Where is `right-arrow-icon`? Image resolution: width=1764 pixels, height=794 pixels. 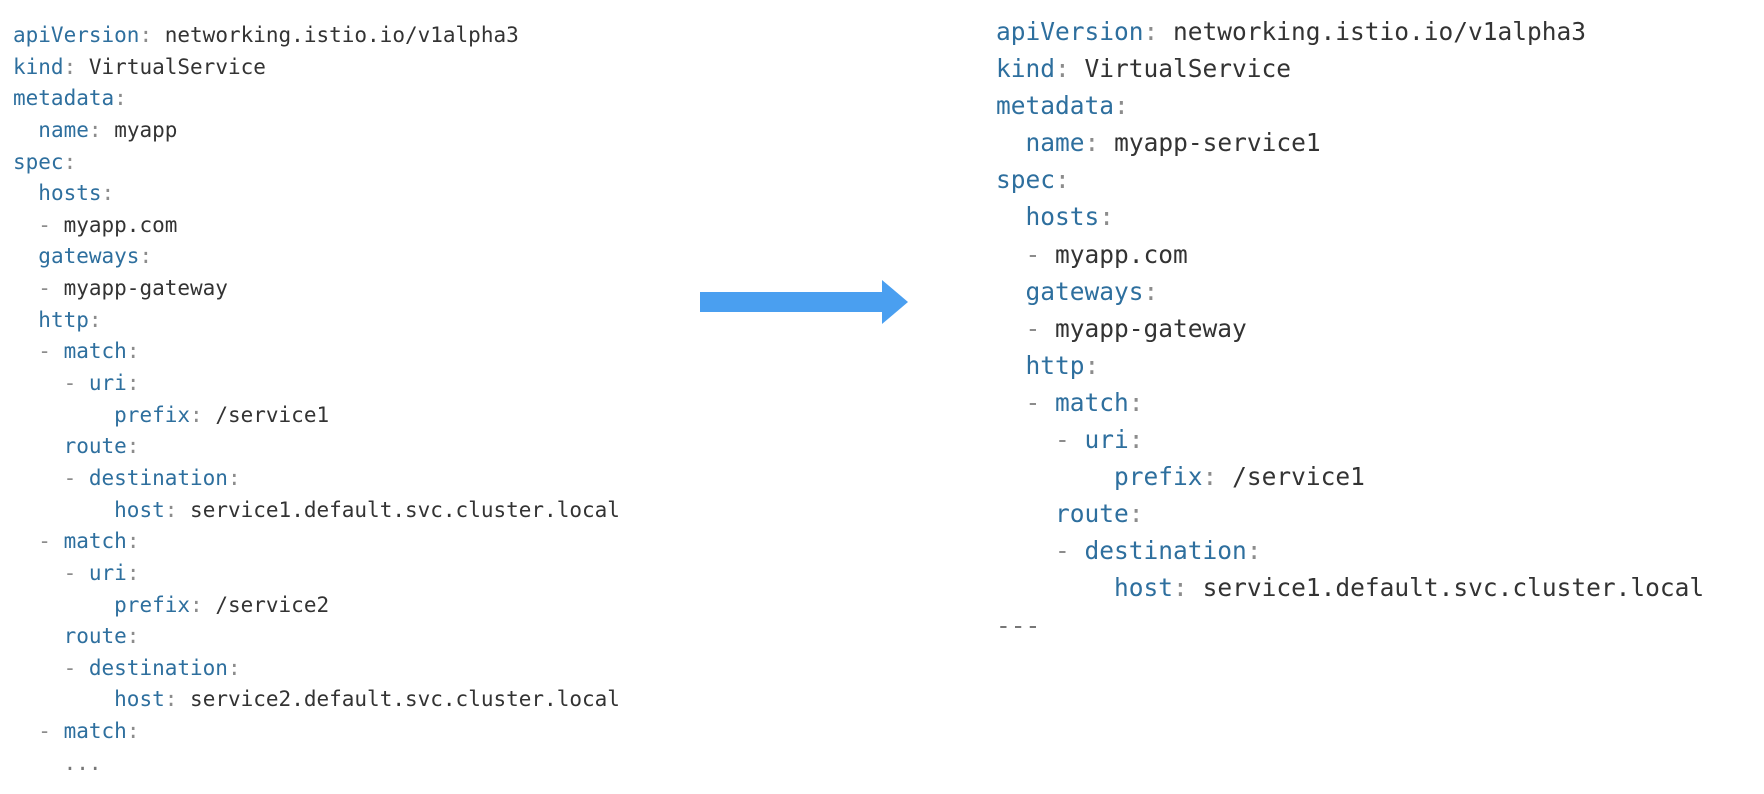 right-arrow-icon is located at coordinates (804, 302).